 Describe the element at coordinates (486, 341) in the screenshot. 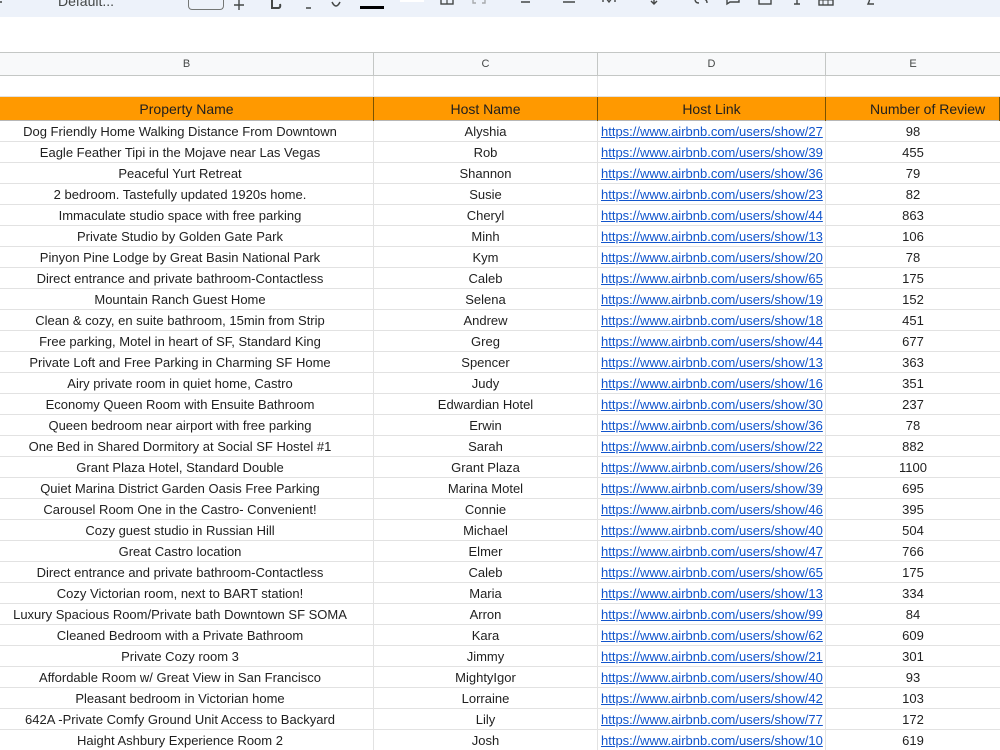

I see `host-name-cell: Greg` at that location.